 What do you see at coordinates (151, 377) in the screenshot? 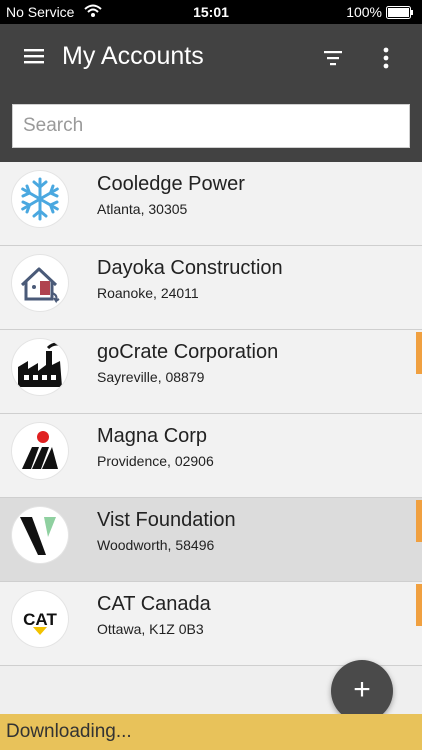
I see `account-address: Sayreville, 08879` at bounding box center [151, 377].